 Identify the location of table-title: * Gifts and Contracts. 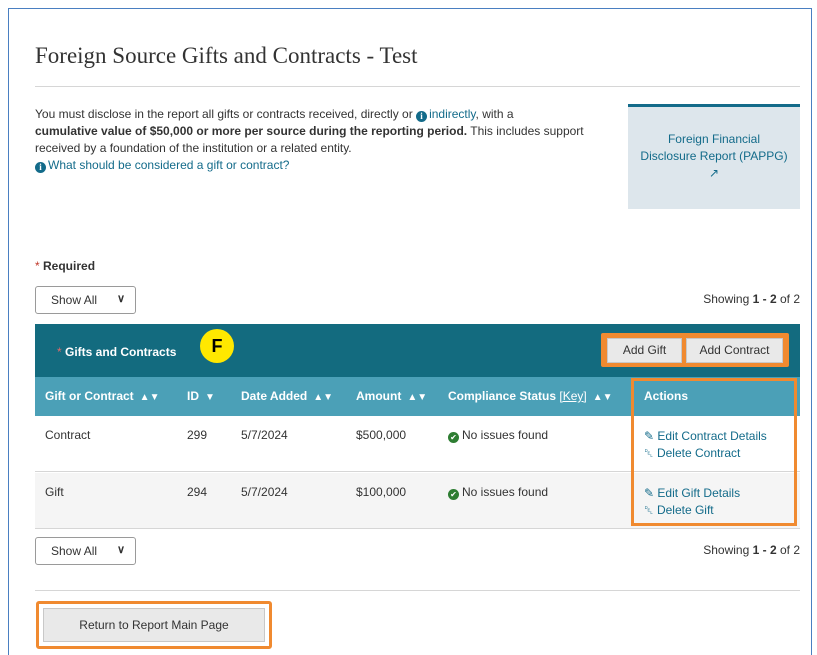
(116, 352).